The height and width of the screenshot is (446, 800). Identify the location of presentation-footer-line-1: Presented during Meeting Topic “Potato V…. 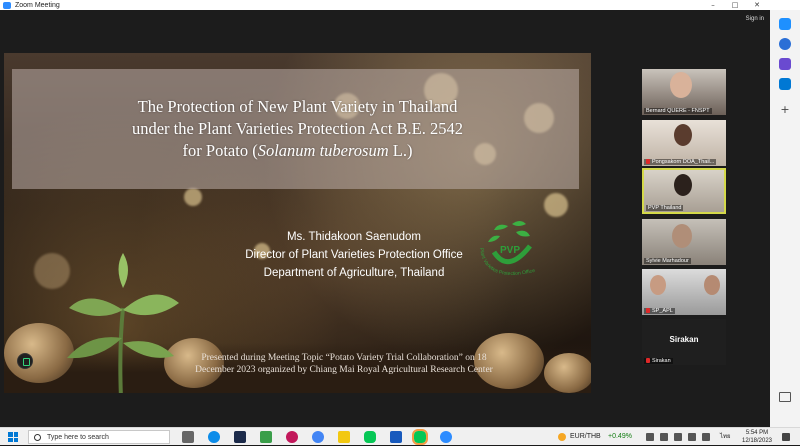
(344, 358).